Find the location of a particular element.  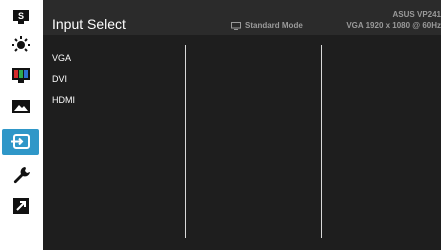

splendid-icon-letter: S is located at coordinates (20, 16).